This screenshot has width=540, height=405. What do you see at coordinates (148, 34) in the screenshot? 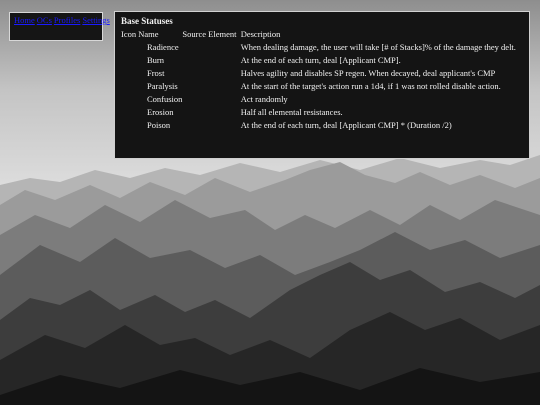
I see `header-name-label: Name` at bounding box center [148, 34].